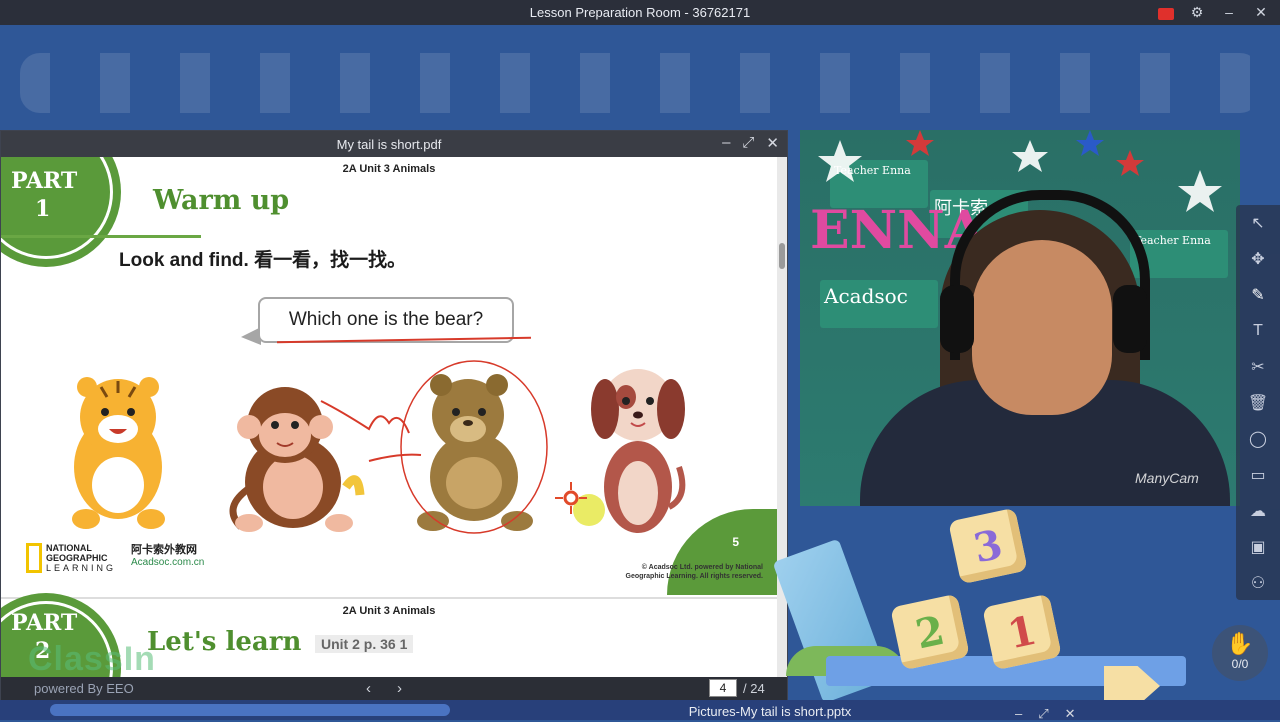 This screenshot has width=1280, height=722. Describe the element at coordinates (368, 688) in the screenshot. I see `prev-page-button: ‹` at that location.